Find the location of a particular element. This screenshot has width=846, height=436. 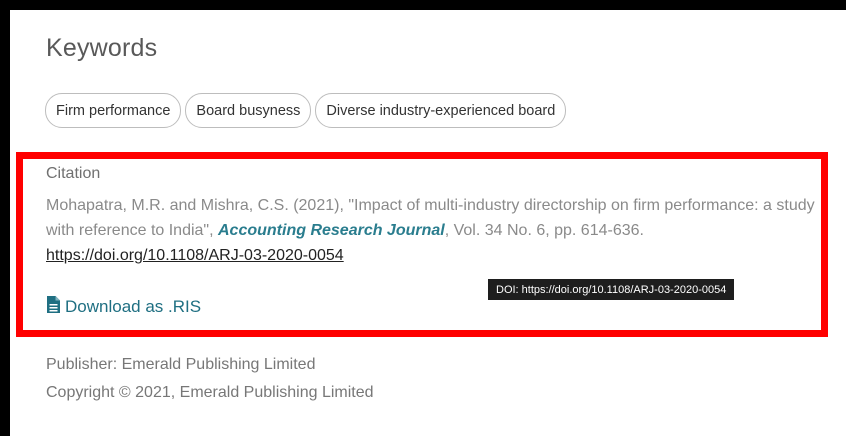

keyword-pill-board-busyness: Board busyness is located at coordinates (248, 110).